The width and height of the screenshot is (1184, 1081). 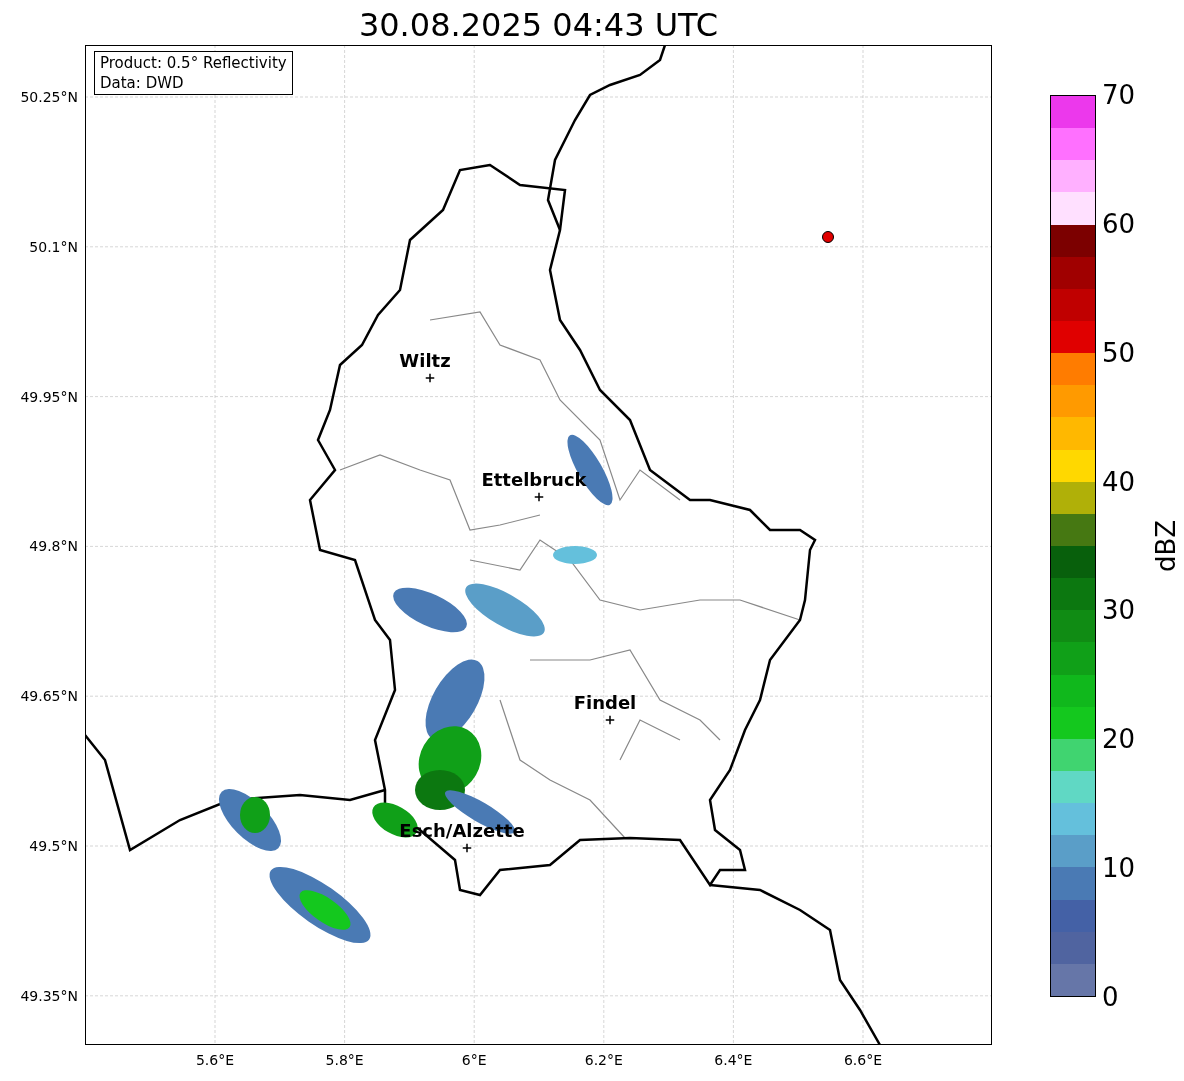 I want to click on longitude-label: 6.6°E, so click(x=863, y=1060).